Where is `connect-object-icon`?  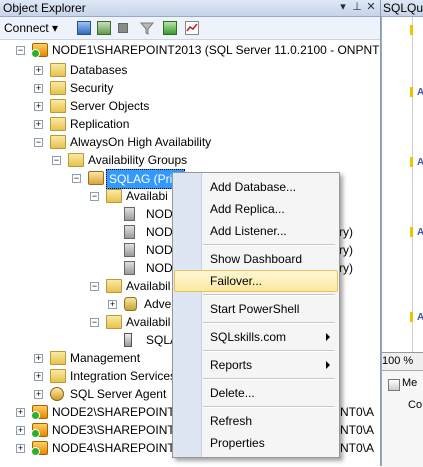 connect-object-icon is located at coordinates (84, 28).